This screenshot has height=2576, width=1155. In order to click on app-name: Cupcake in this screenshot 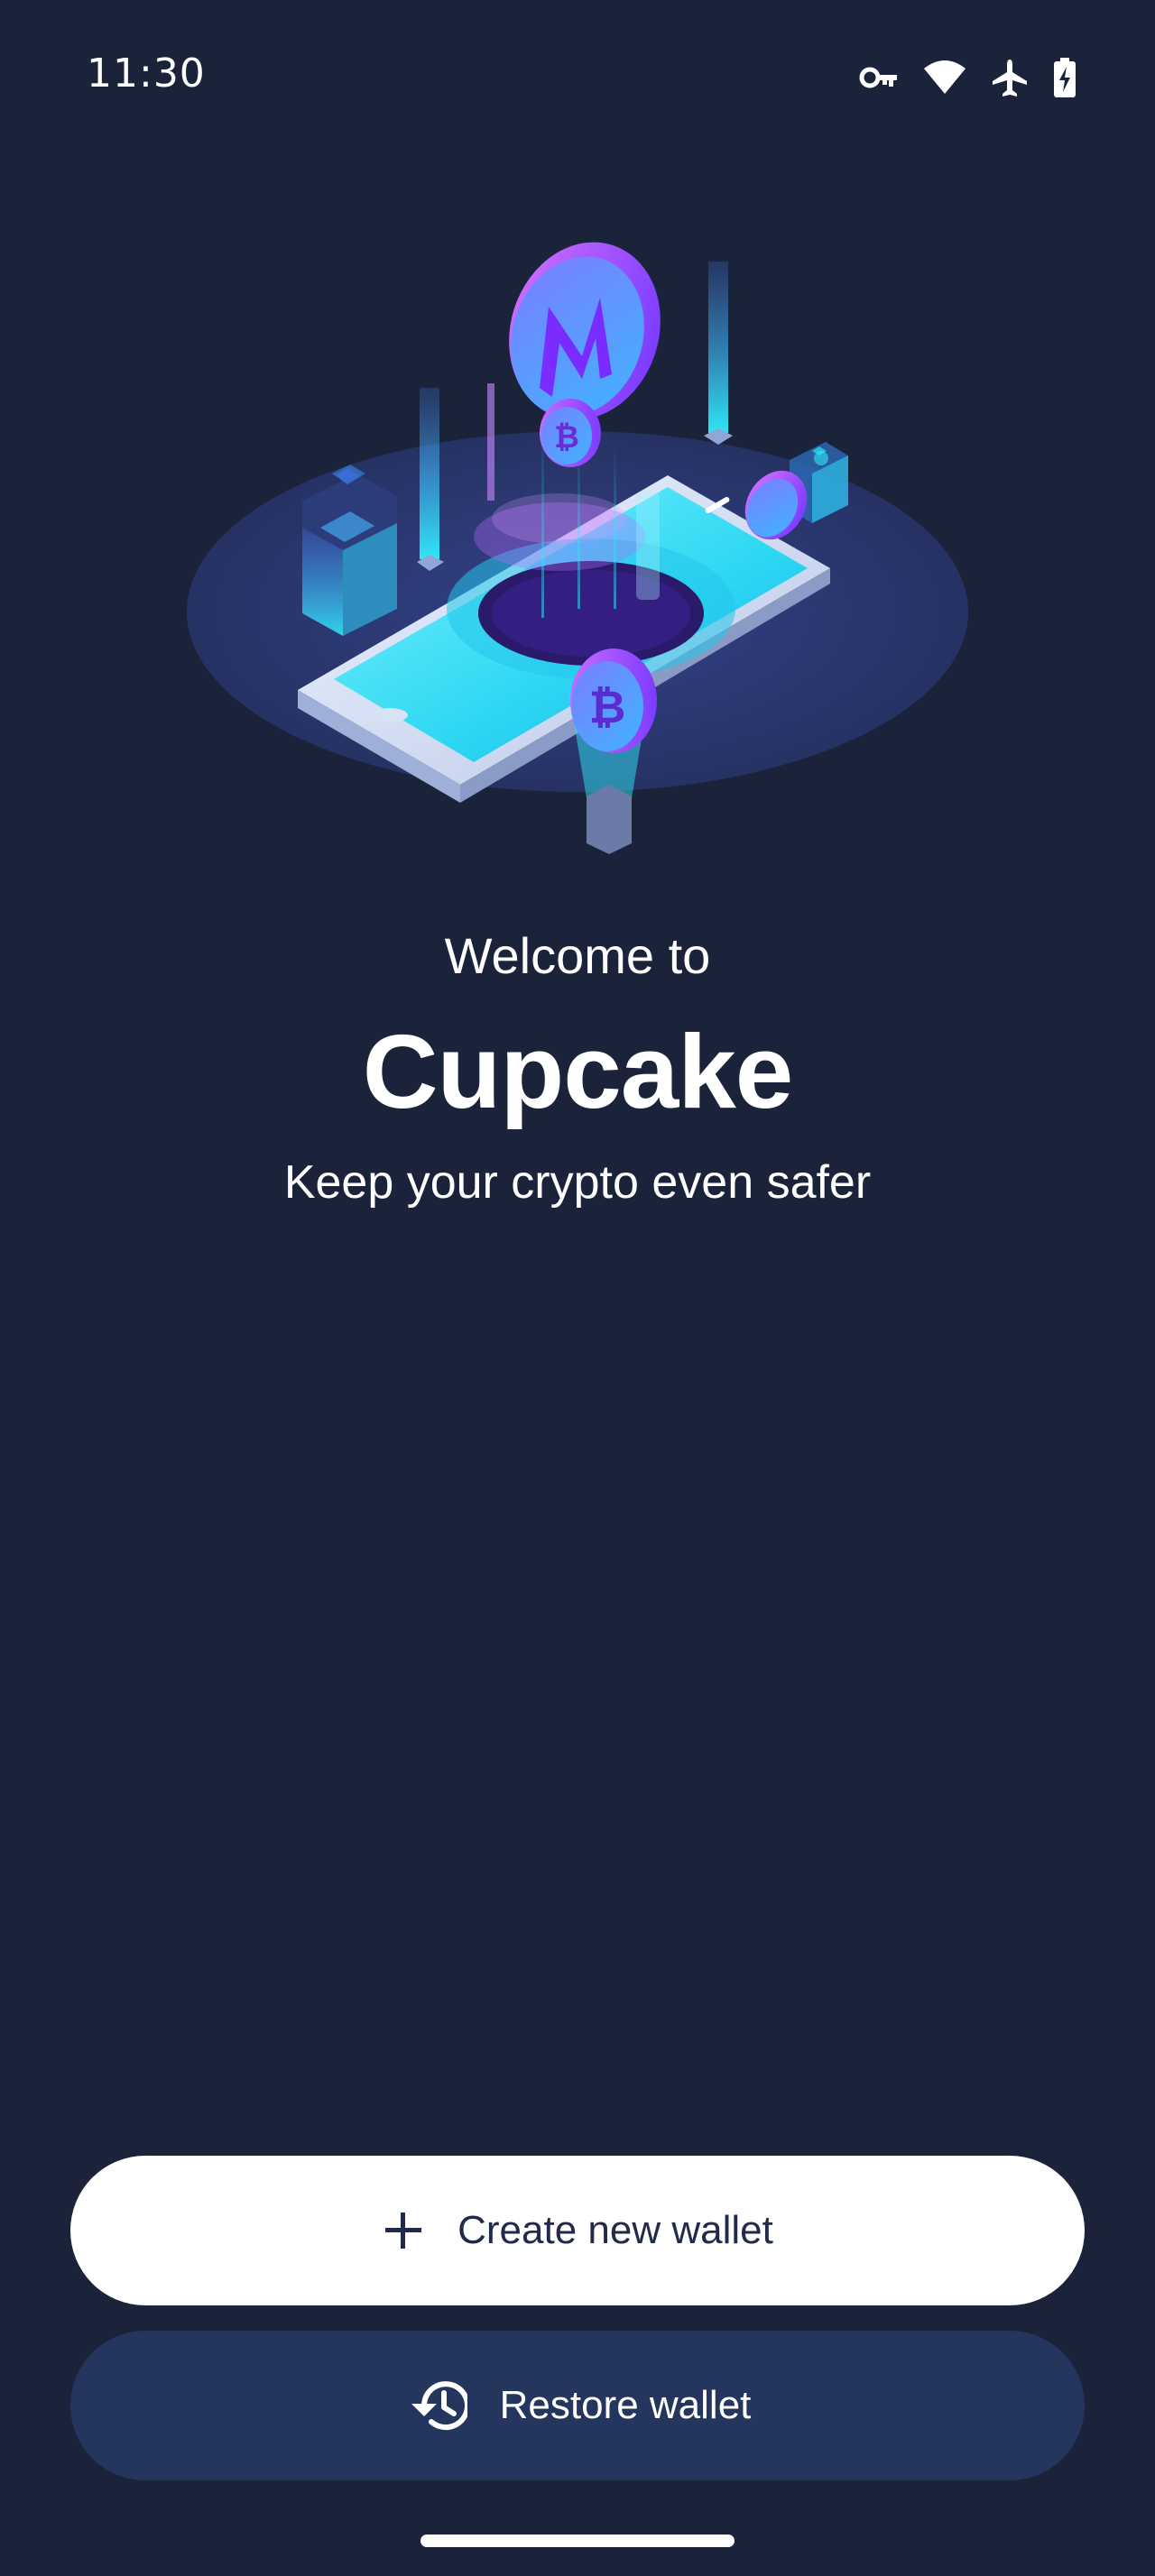, I will do `click(578, 1071)`.